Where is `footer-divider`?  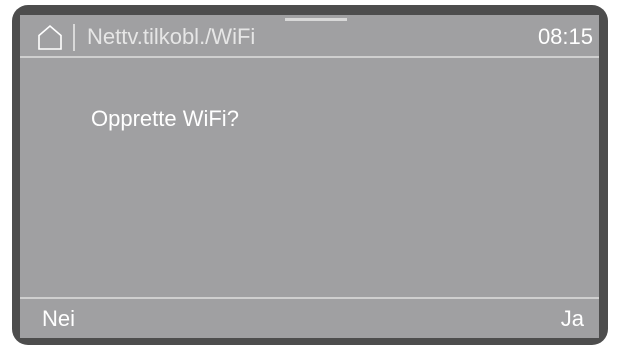 footer-divider is located at coordinates (309, 298).